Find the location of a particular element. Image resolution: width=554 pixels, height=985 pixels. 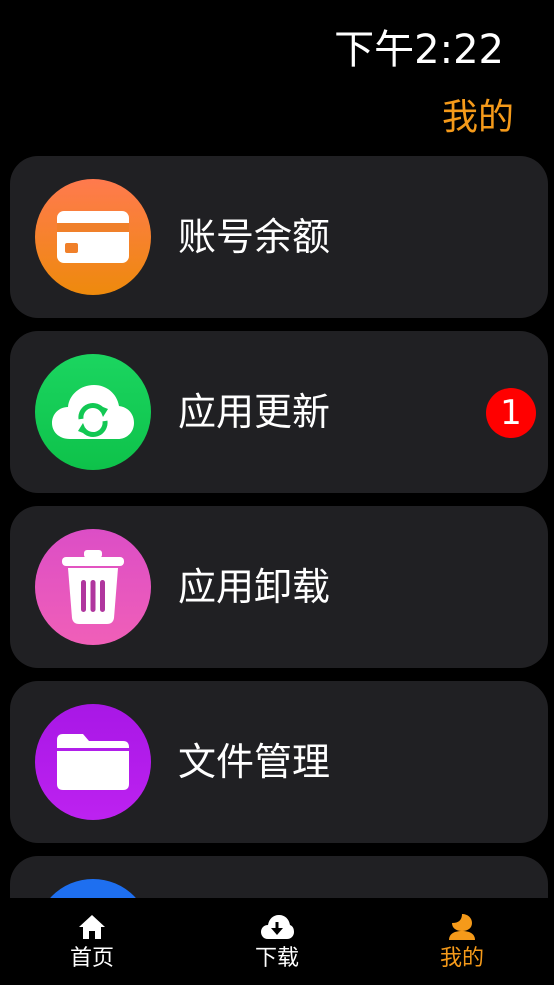

menu-item-label: 账号余额 is located at coordinates (254, 237).